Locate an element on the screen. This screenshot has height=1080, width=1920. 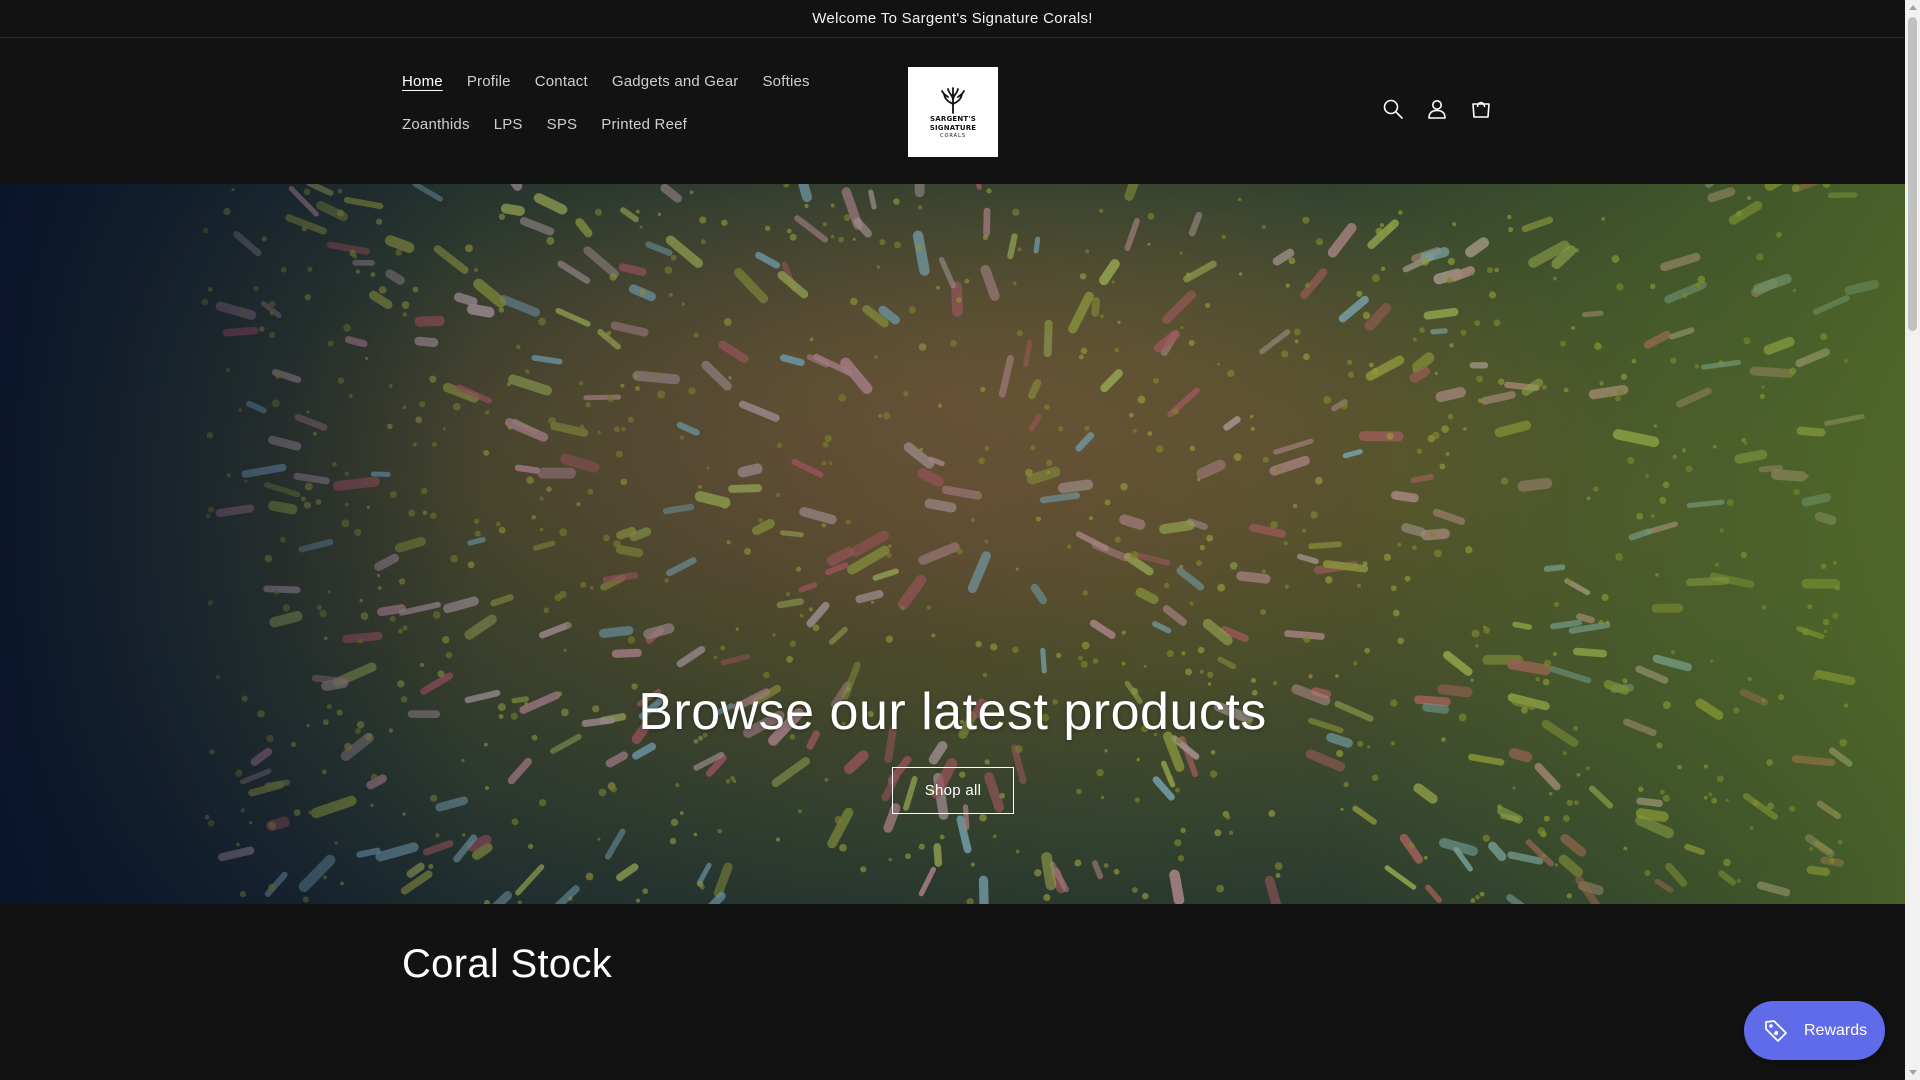
nav-item-zoanthids: Zoanthids is located at coordinates (437, 124).